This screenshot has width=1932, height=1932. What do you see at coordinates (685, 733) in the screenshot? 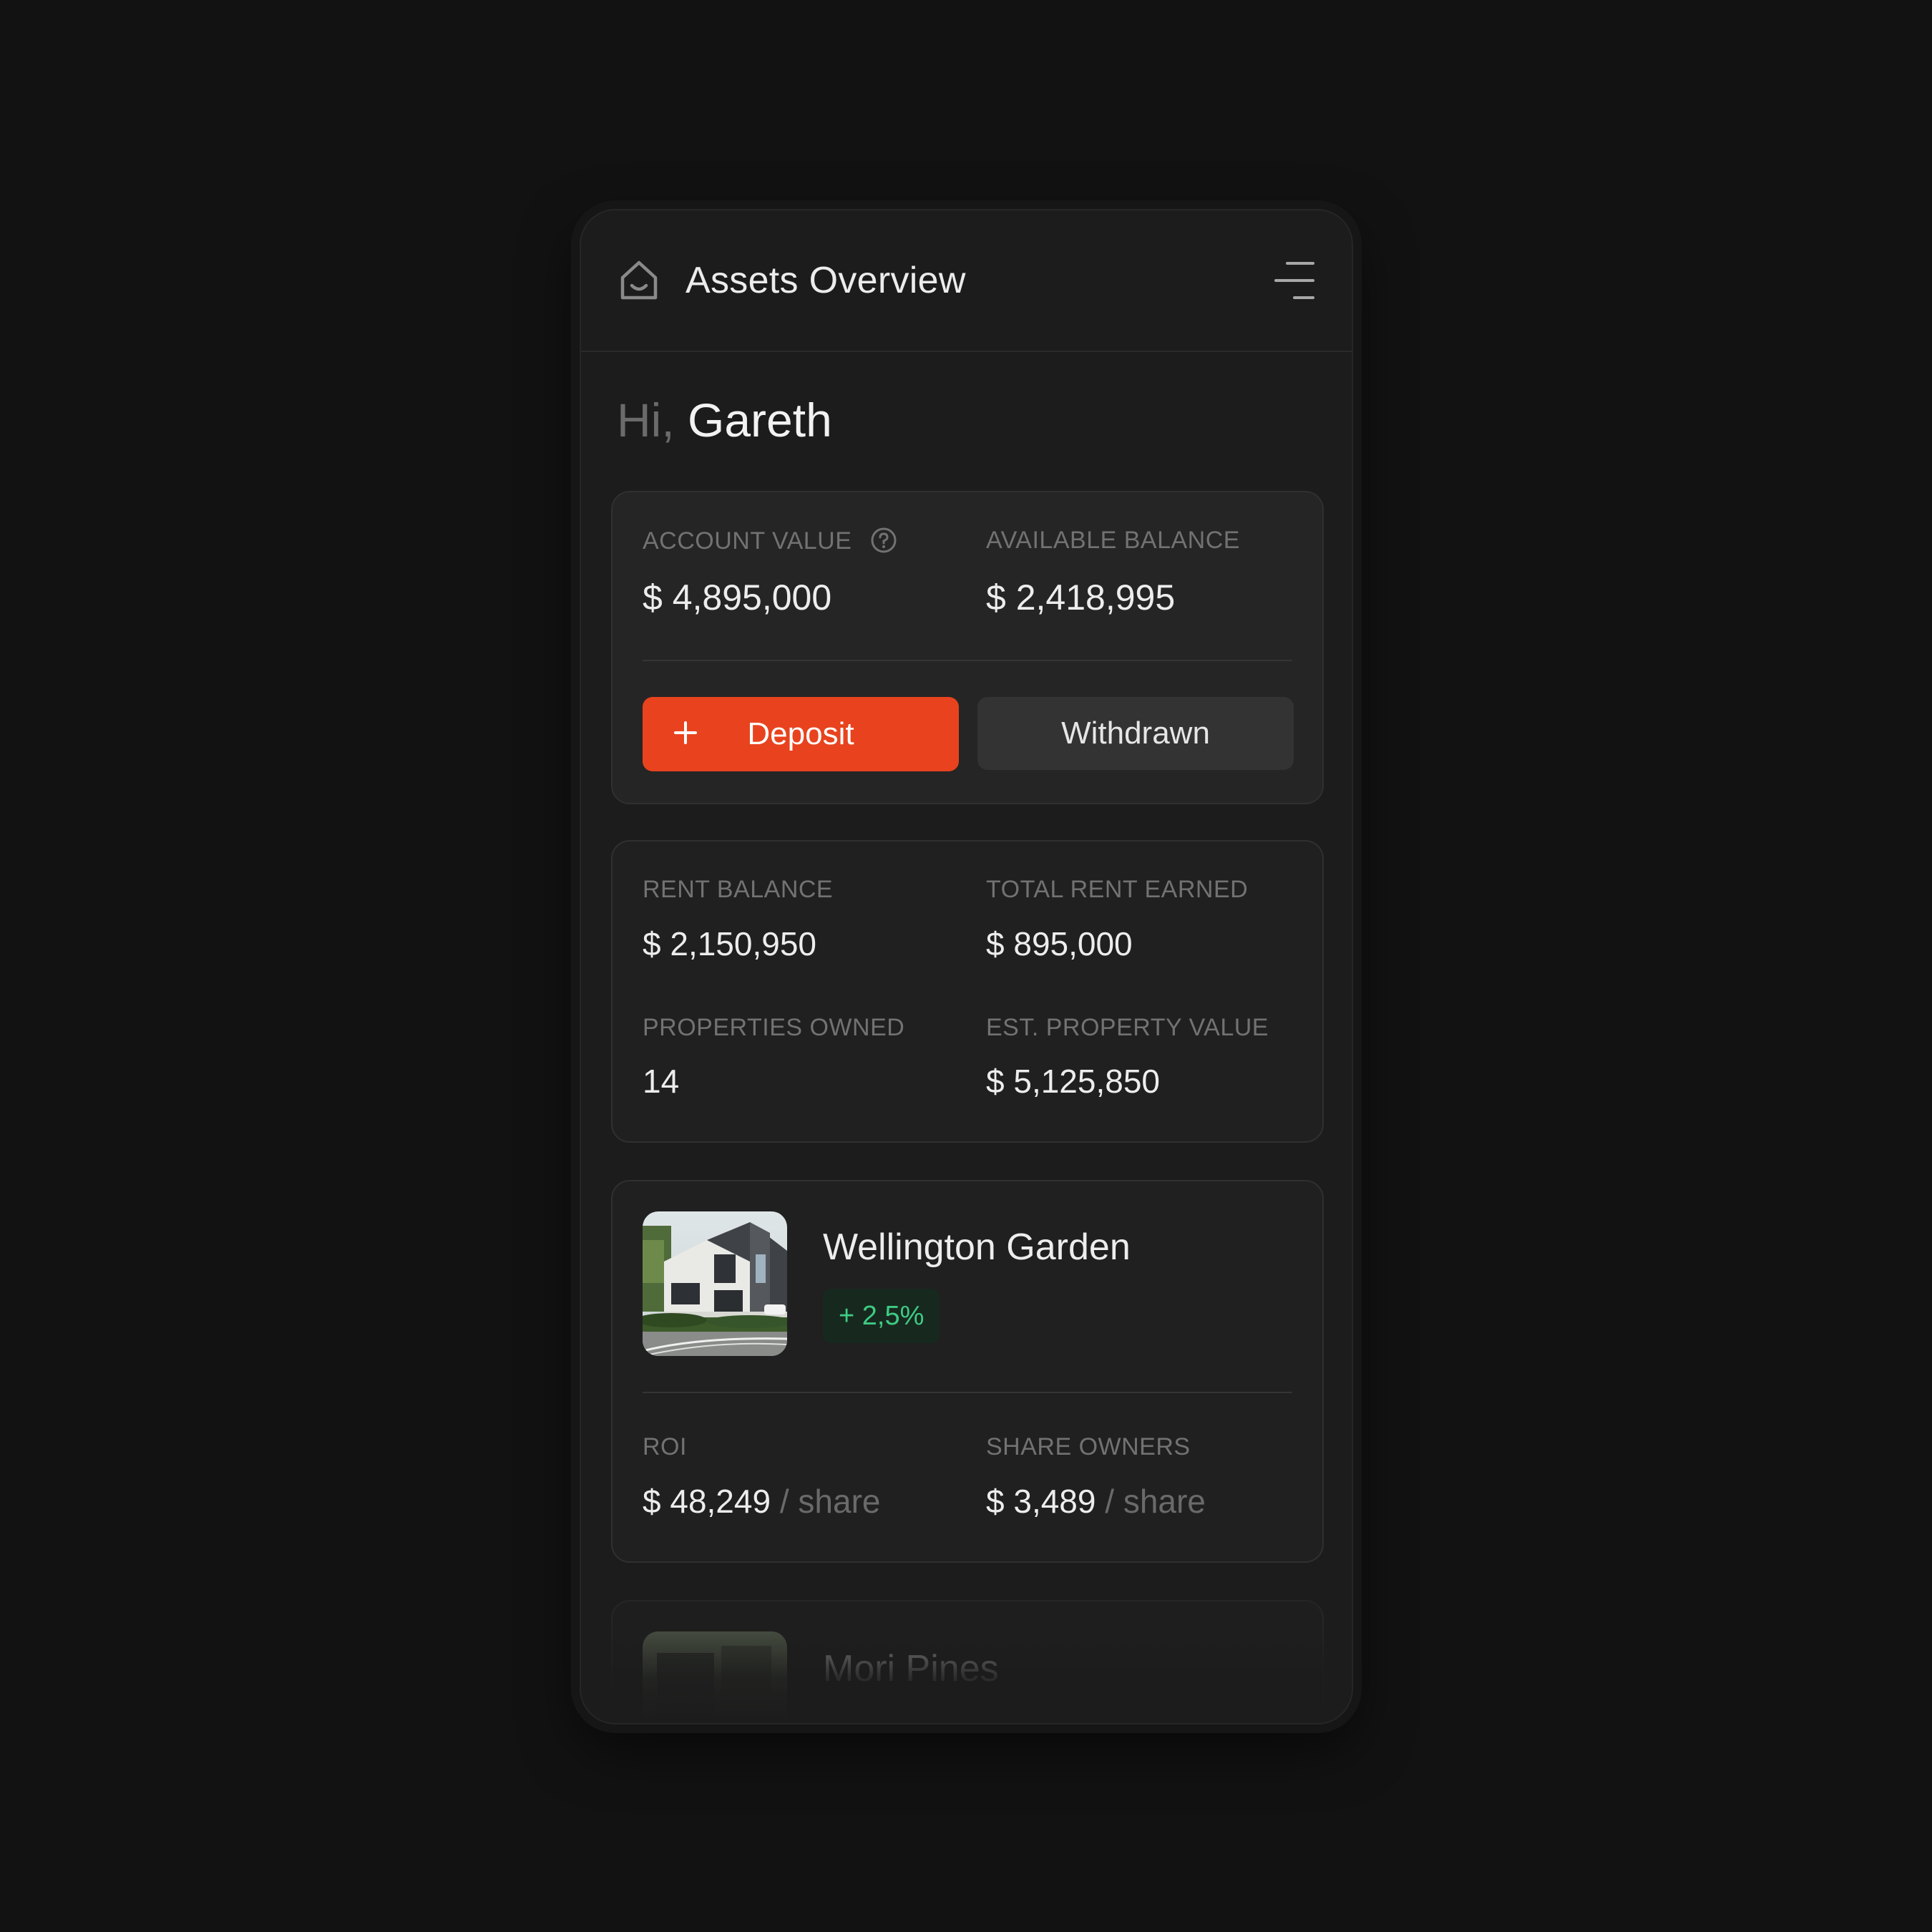
I see `plus-icon` at bounding box center [685, 733].